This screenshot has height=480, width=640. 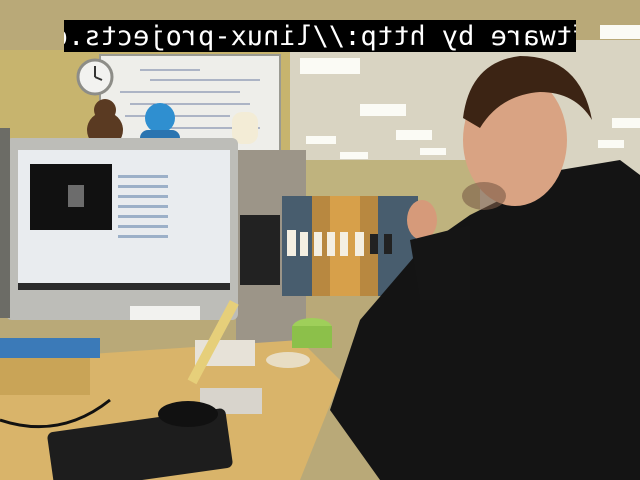 What do you see at coordinates (124, 286) in the screenshot?
I see `taskbar` at bounding box center [124, 286].